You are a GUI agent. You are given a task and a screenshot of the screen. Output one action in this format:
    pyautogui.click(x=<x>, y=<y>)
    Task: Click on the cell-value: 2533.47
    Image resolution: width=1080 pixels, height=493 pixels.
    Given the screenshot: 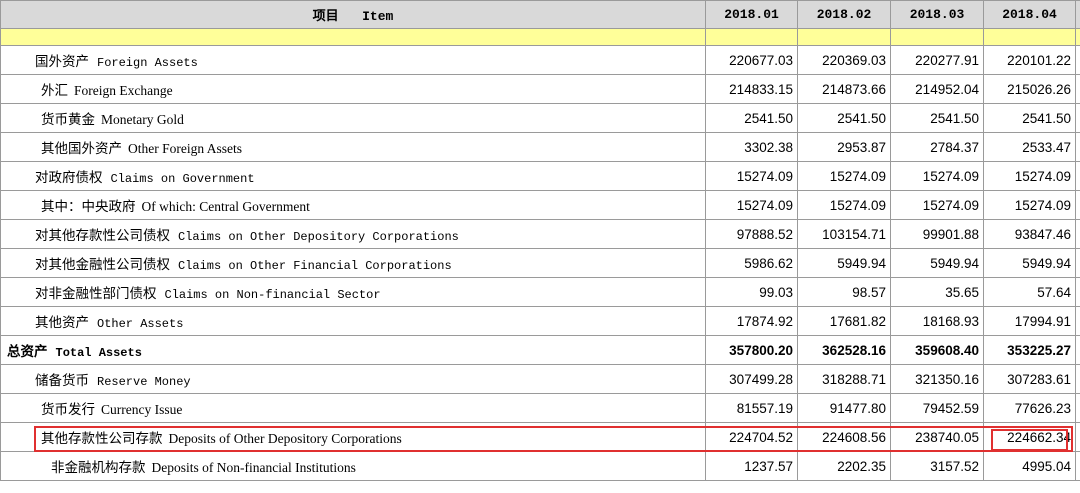 What is the action you would take?
    pyautogui.click(x=1029, y=147)
    